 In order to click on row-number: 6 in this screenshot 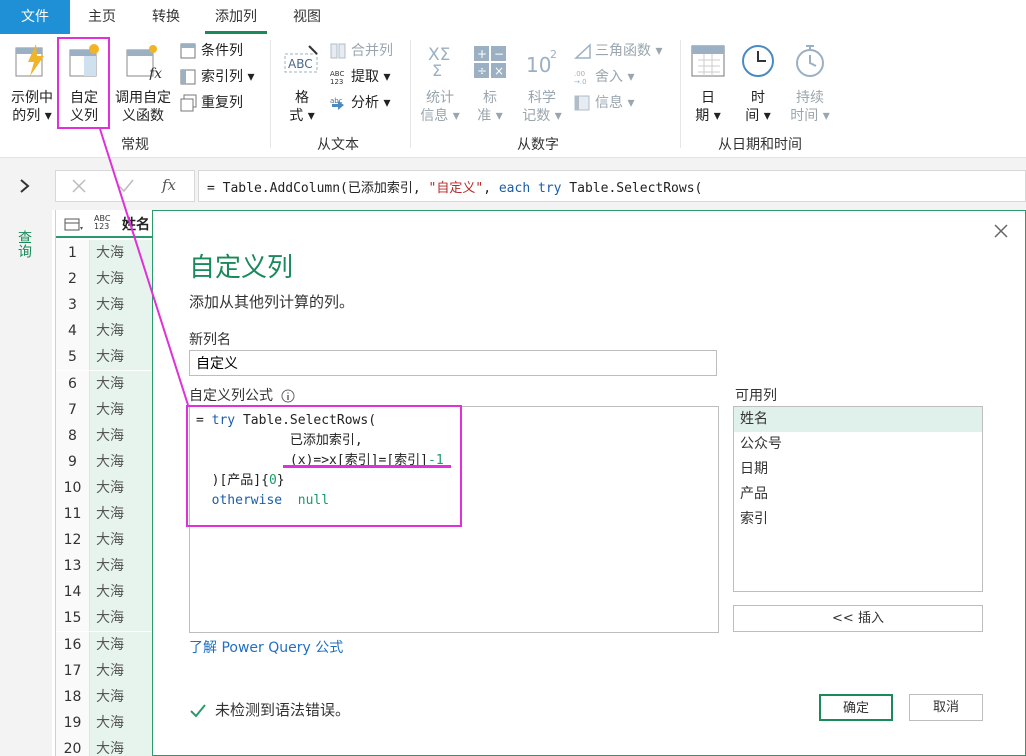, I will do `click(73, 383)`.